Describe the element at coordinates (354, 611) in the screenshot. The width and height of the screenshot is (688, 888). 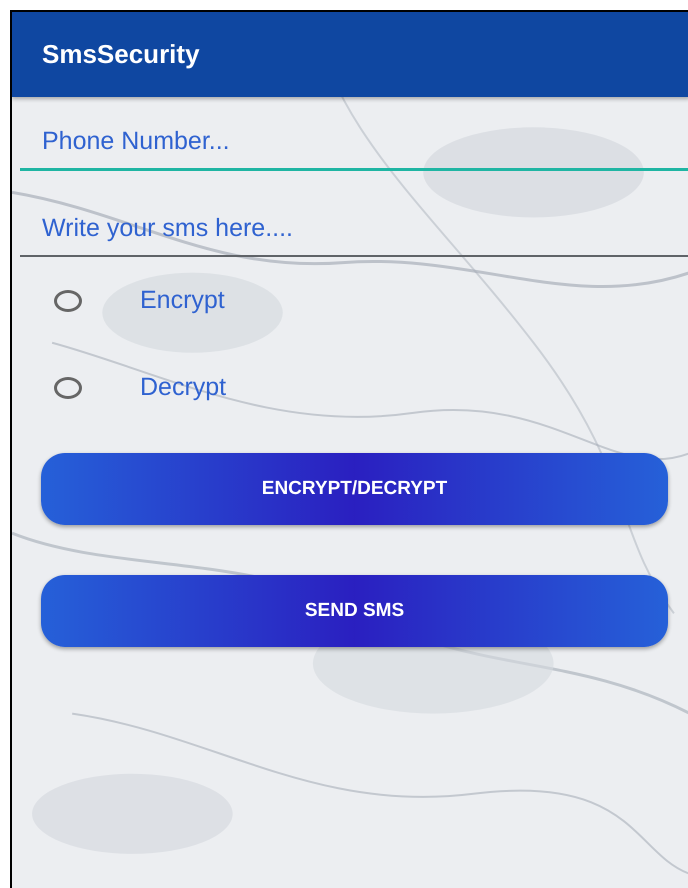
I see `send-button: SEND SMS` at that location.